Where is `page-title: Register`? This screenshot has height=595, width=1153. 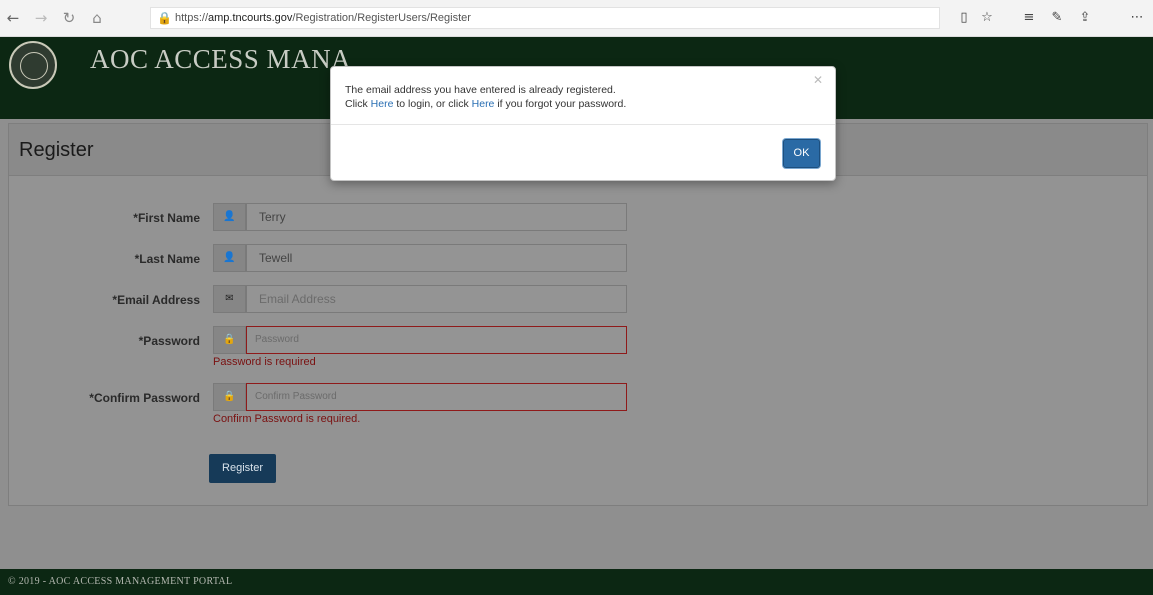
page-title: Register is located at coordinates (56, 150).